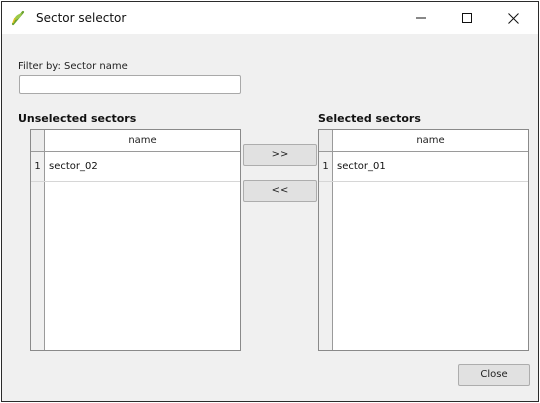 This screenshot has width=540, height=403. I want to click on window-title: Sector selector, so click(81, 18).